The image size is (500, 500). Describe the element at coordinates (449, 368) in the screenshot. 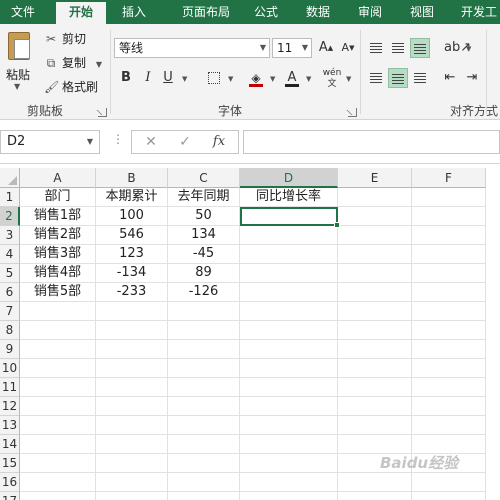

I see `cell-f10` at that location.